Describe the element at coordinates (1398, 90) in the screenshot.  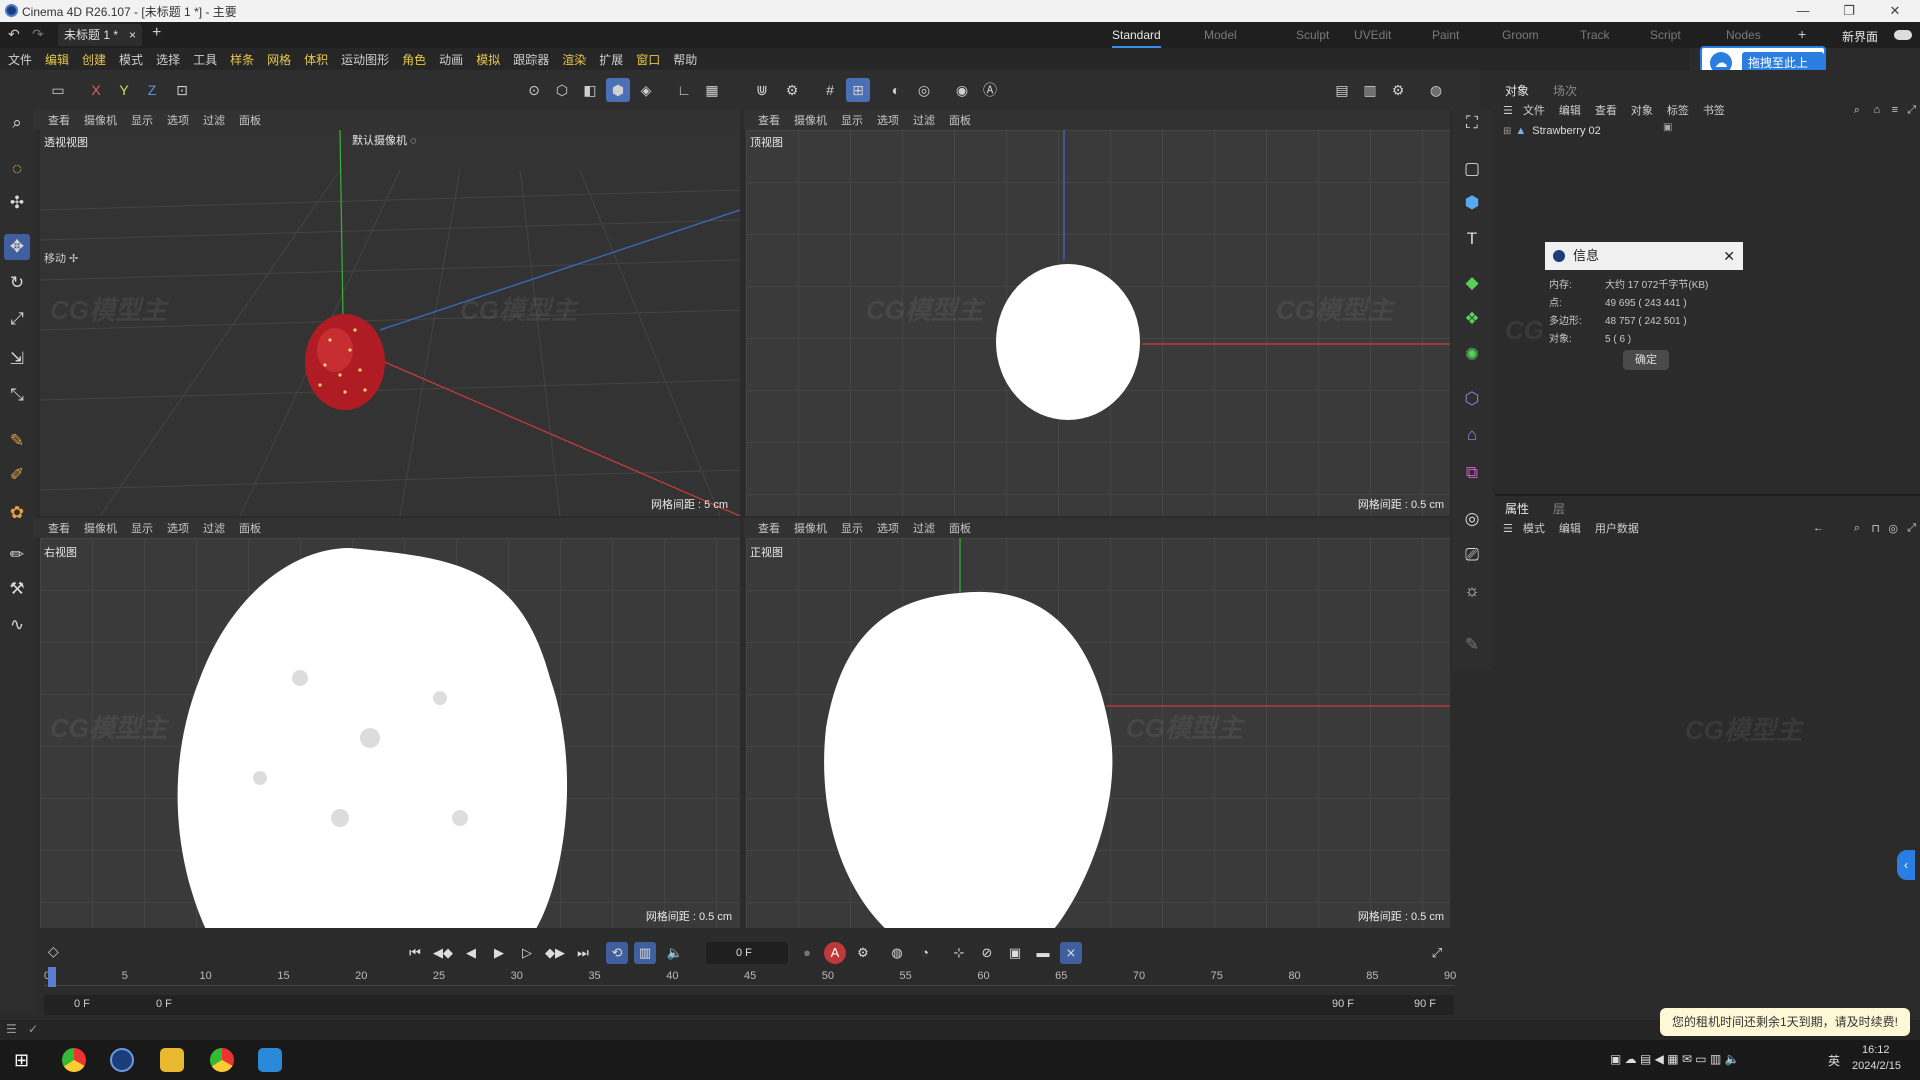
I see `render-settings-icon: ⚙` at that location.